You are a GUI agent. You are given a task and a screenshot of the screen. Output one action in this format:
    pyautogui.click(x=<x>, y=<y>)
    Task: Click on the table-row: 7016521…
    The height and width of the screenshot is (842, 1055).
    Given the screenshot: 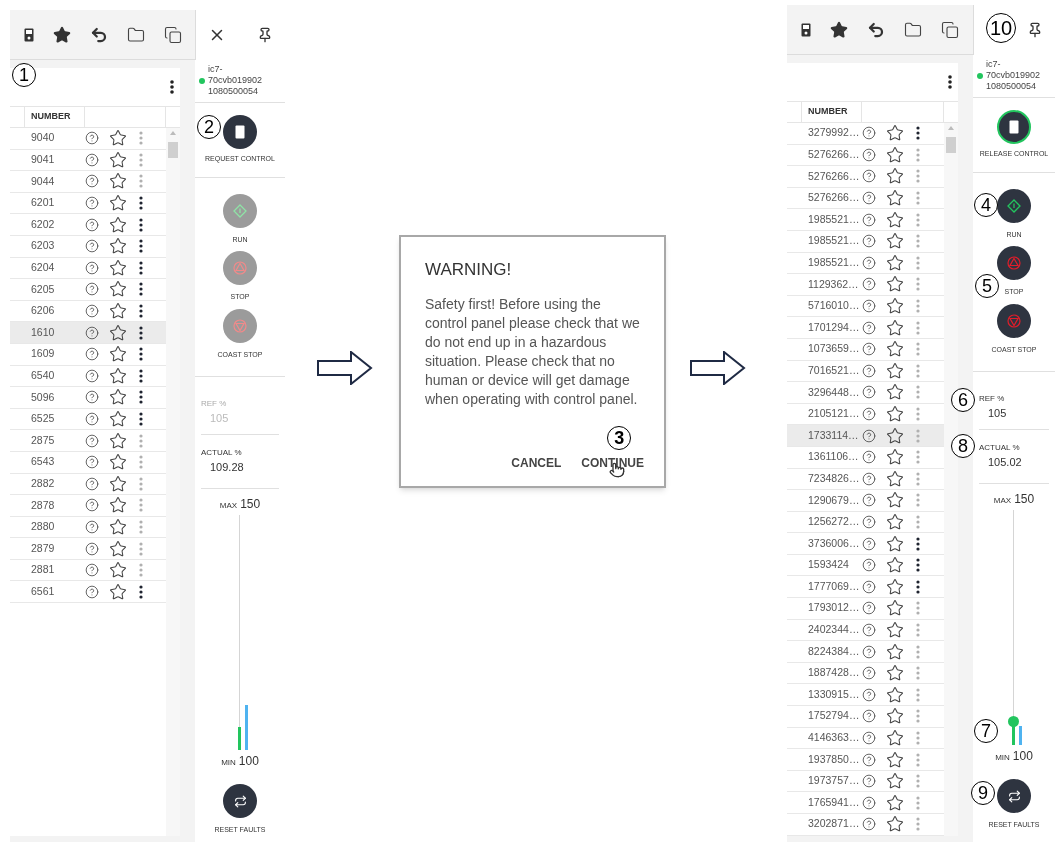 What is the action you would take?
    pyautogui.click(x=865, y=371)
    